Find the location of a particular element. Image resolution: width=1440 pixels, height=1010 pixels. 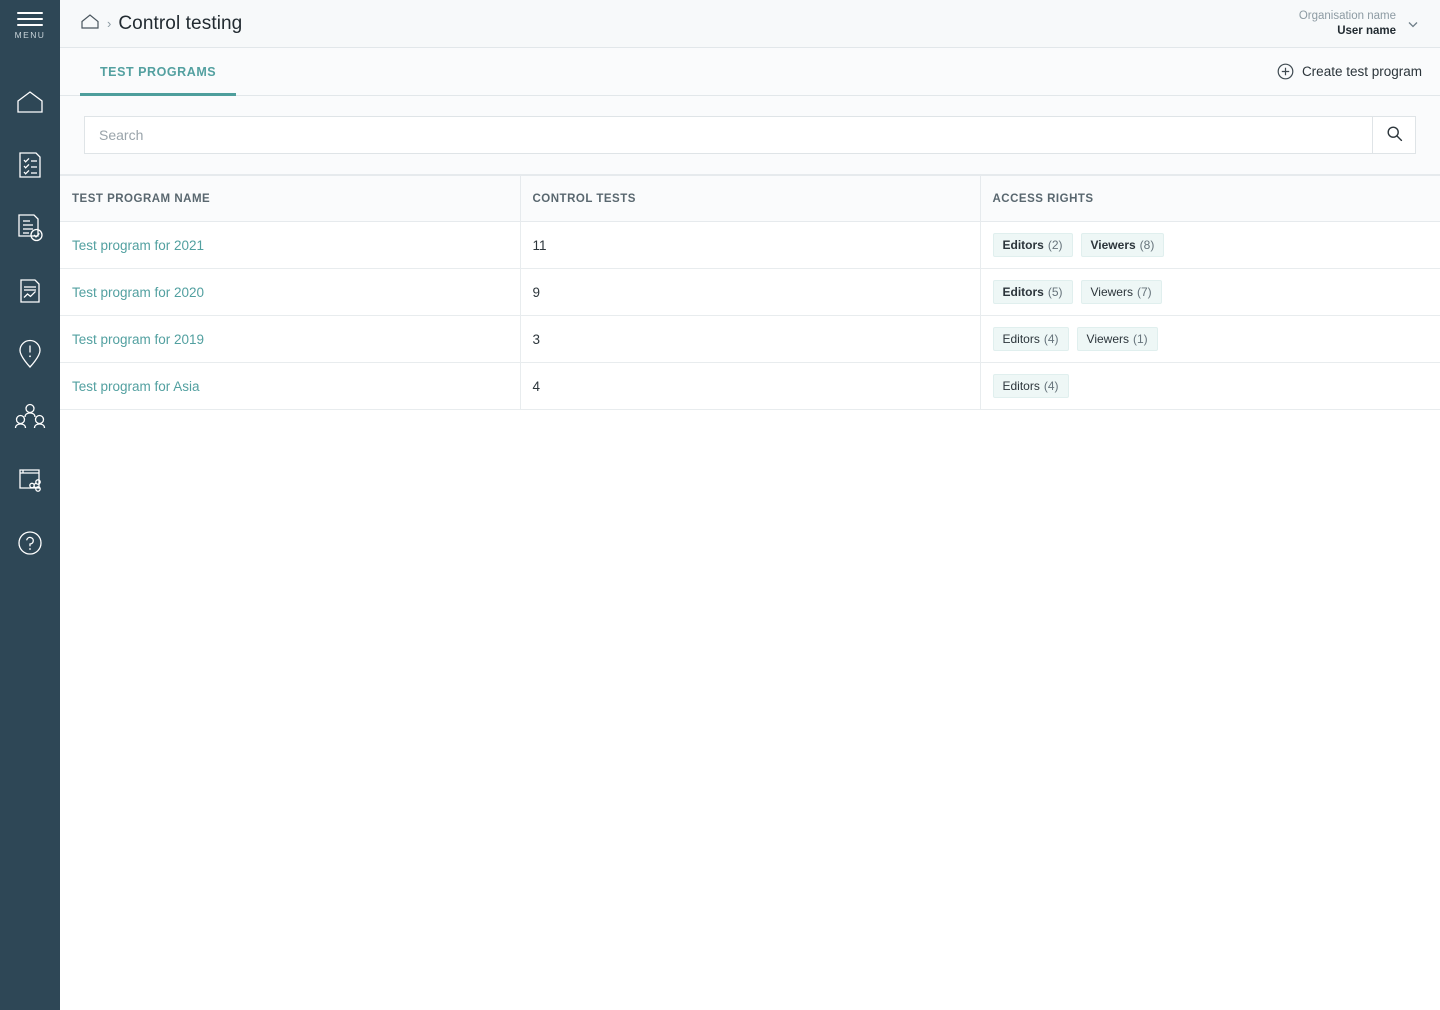

user-menu: Organisation name User name is located at coordinates (1361, 23).